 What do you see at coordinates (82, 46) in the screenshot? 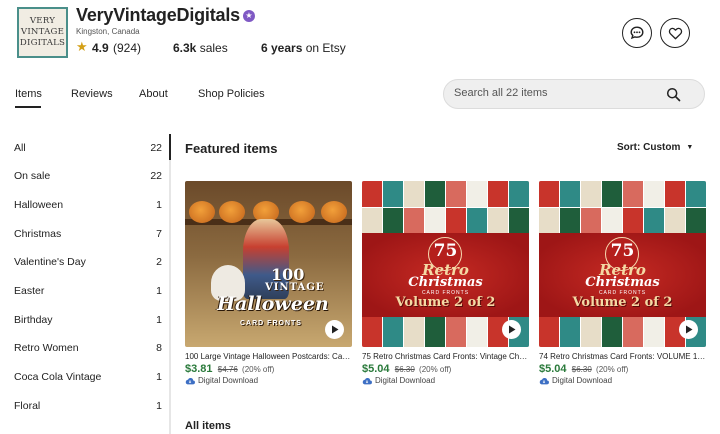
I see `rating-star-icon: ★` at bounding box center [82, 46].